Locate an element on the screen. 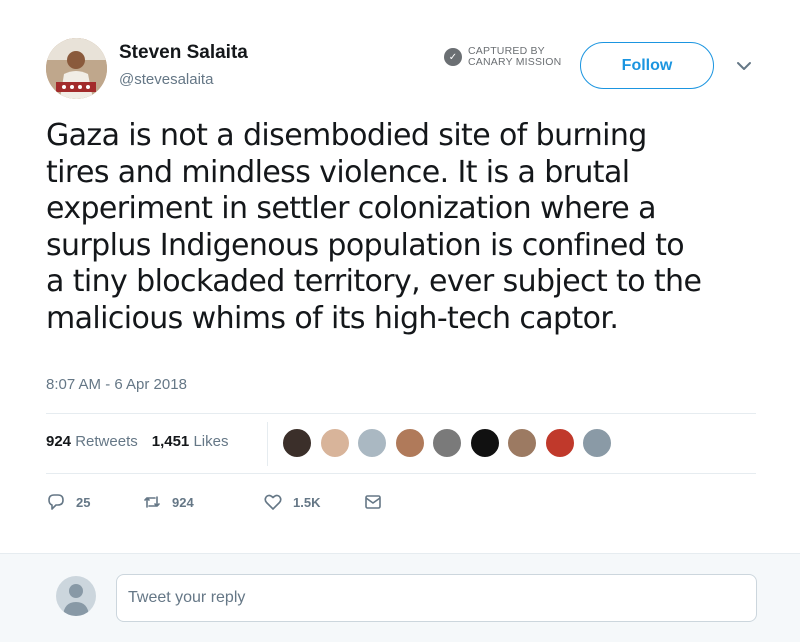 Image resolution: width=800 pixels, height=642 pixels. tweet-timestamp: 8:07 AM - 6 Apr 2018 is located at coordinates (116, 384).